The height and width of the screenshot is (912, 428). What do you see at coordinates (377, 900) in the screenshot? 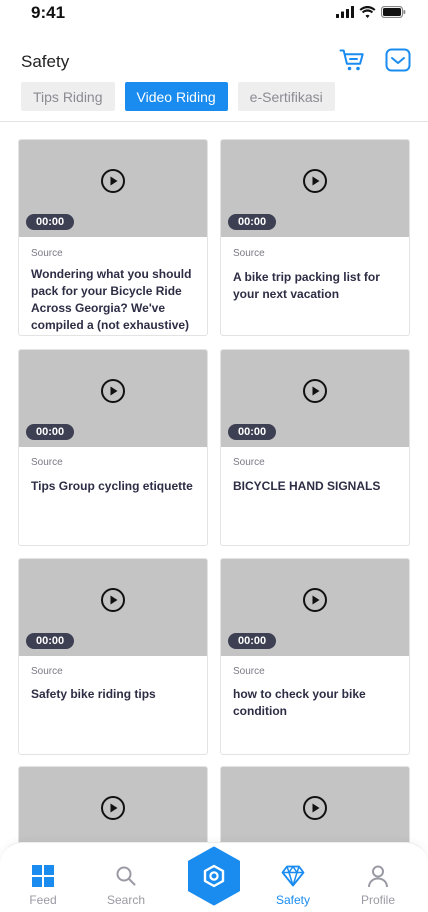
I see `nav-label: Profile` at bounding box center [377, 900].